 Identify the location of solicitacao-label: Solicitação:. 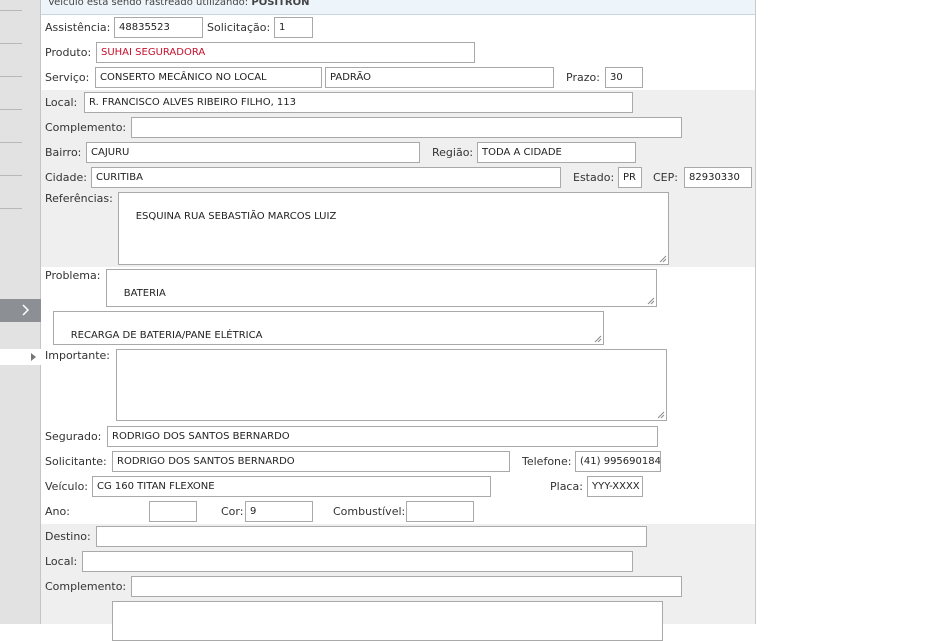
(239, 27).